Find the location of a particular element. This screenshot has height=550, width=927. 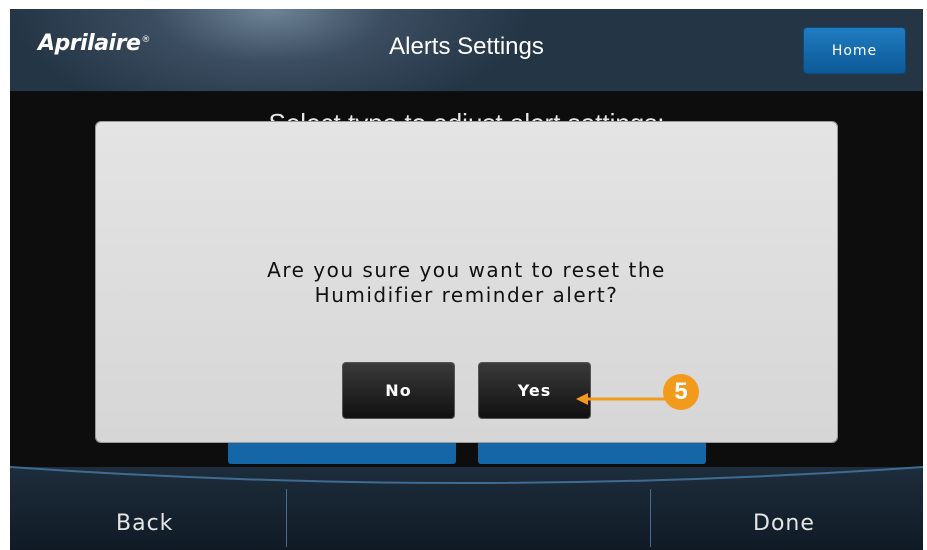

footer-divider-left is located at coordinates (286, 518).